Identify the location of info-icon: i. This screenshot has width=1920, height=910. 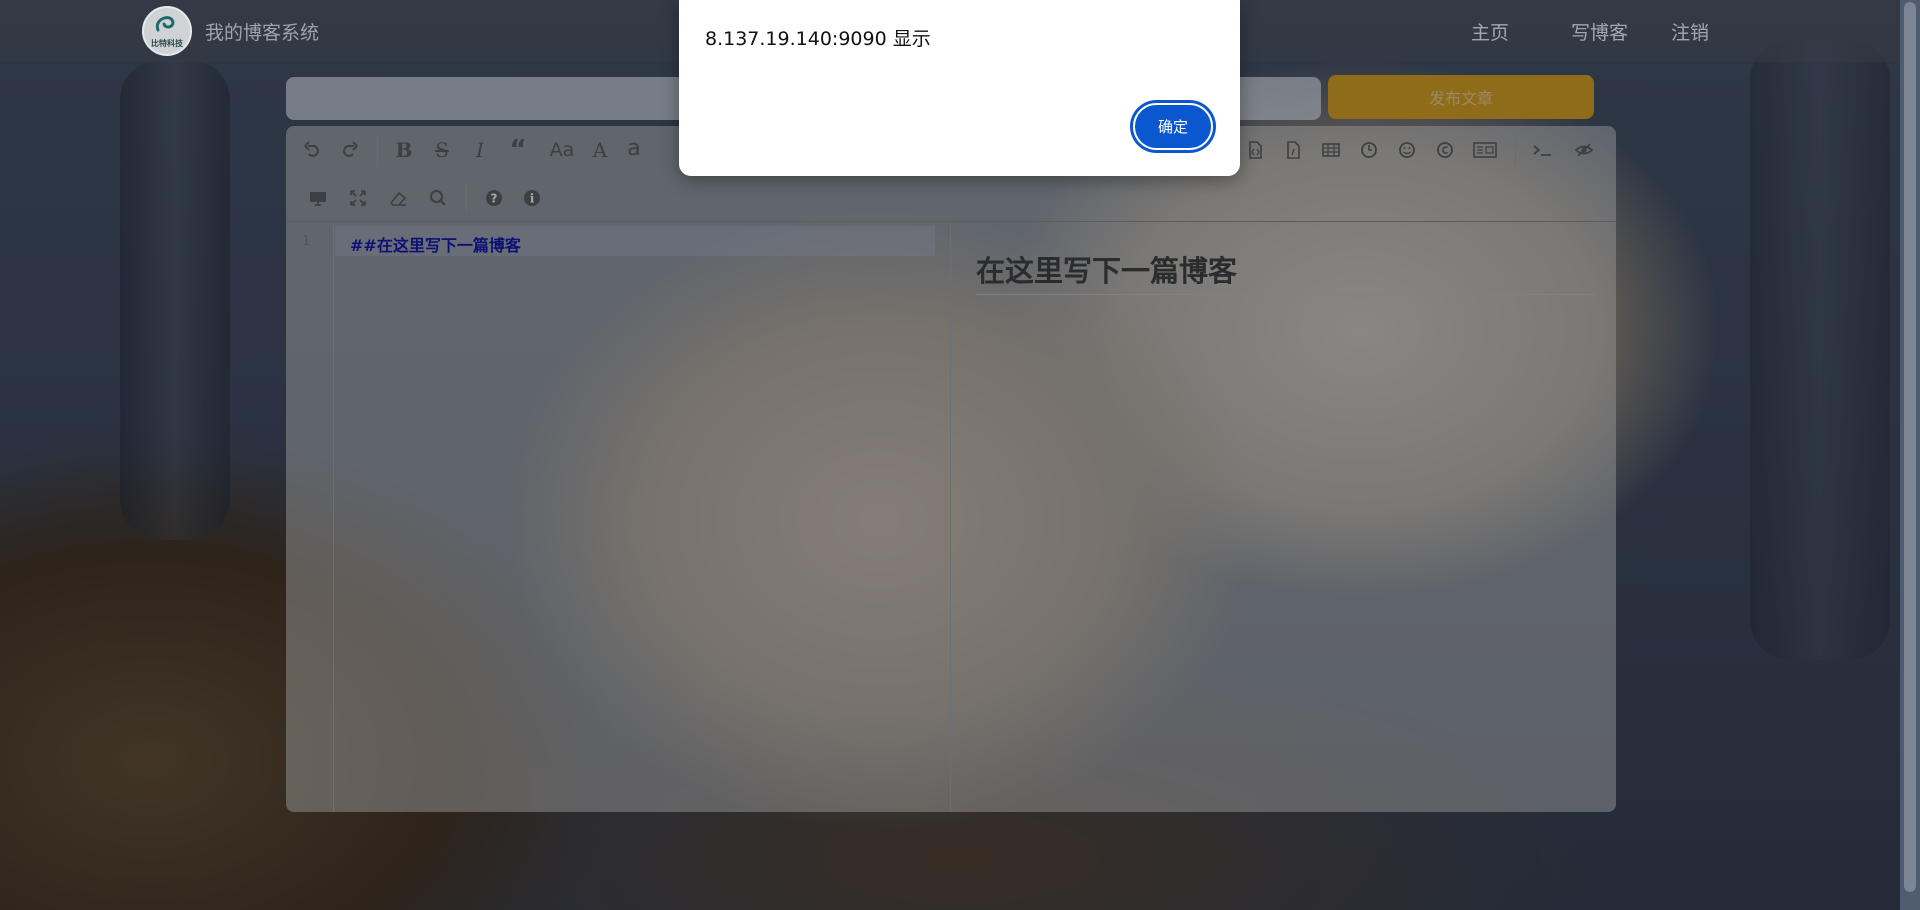
(532, 198).